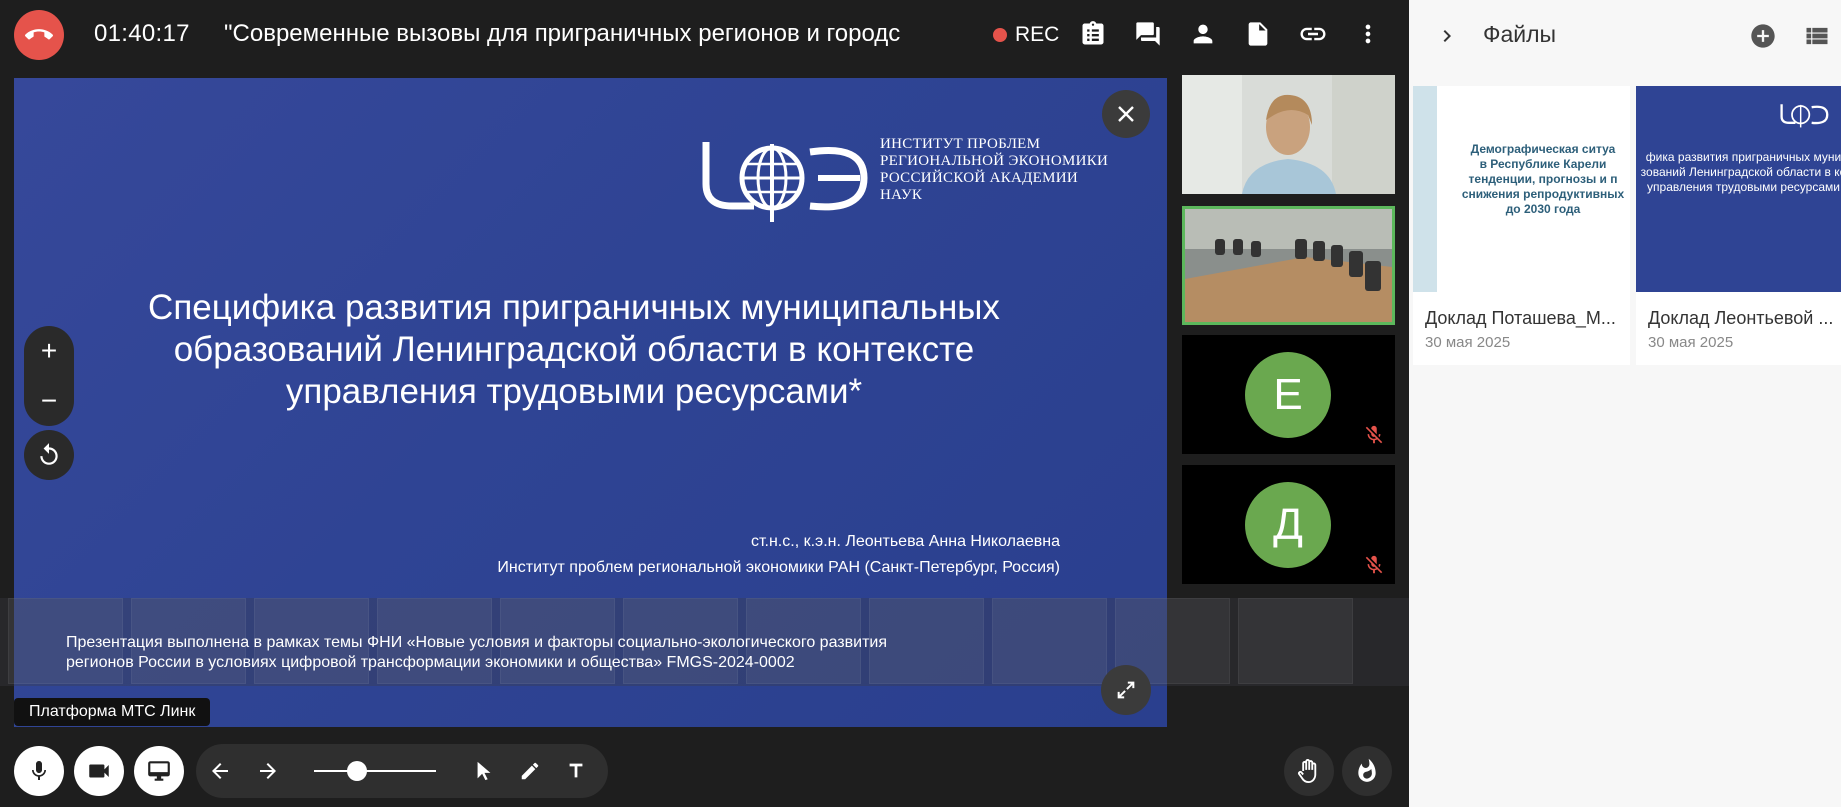 The width and height of the screenshot is (1841, 807). Describe the element at coordinates (994, 161) in the screenshot. I see `institute-line: РЕГИОНАЛЬНОЙ ЭКОНОМИКИ` at that location.